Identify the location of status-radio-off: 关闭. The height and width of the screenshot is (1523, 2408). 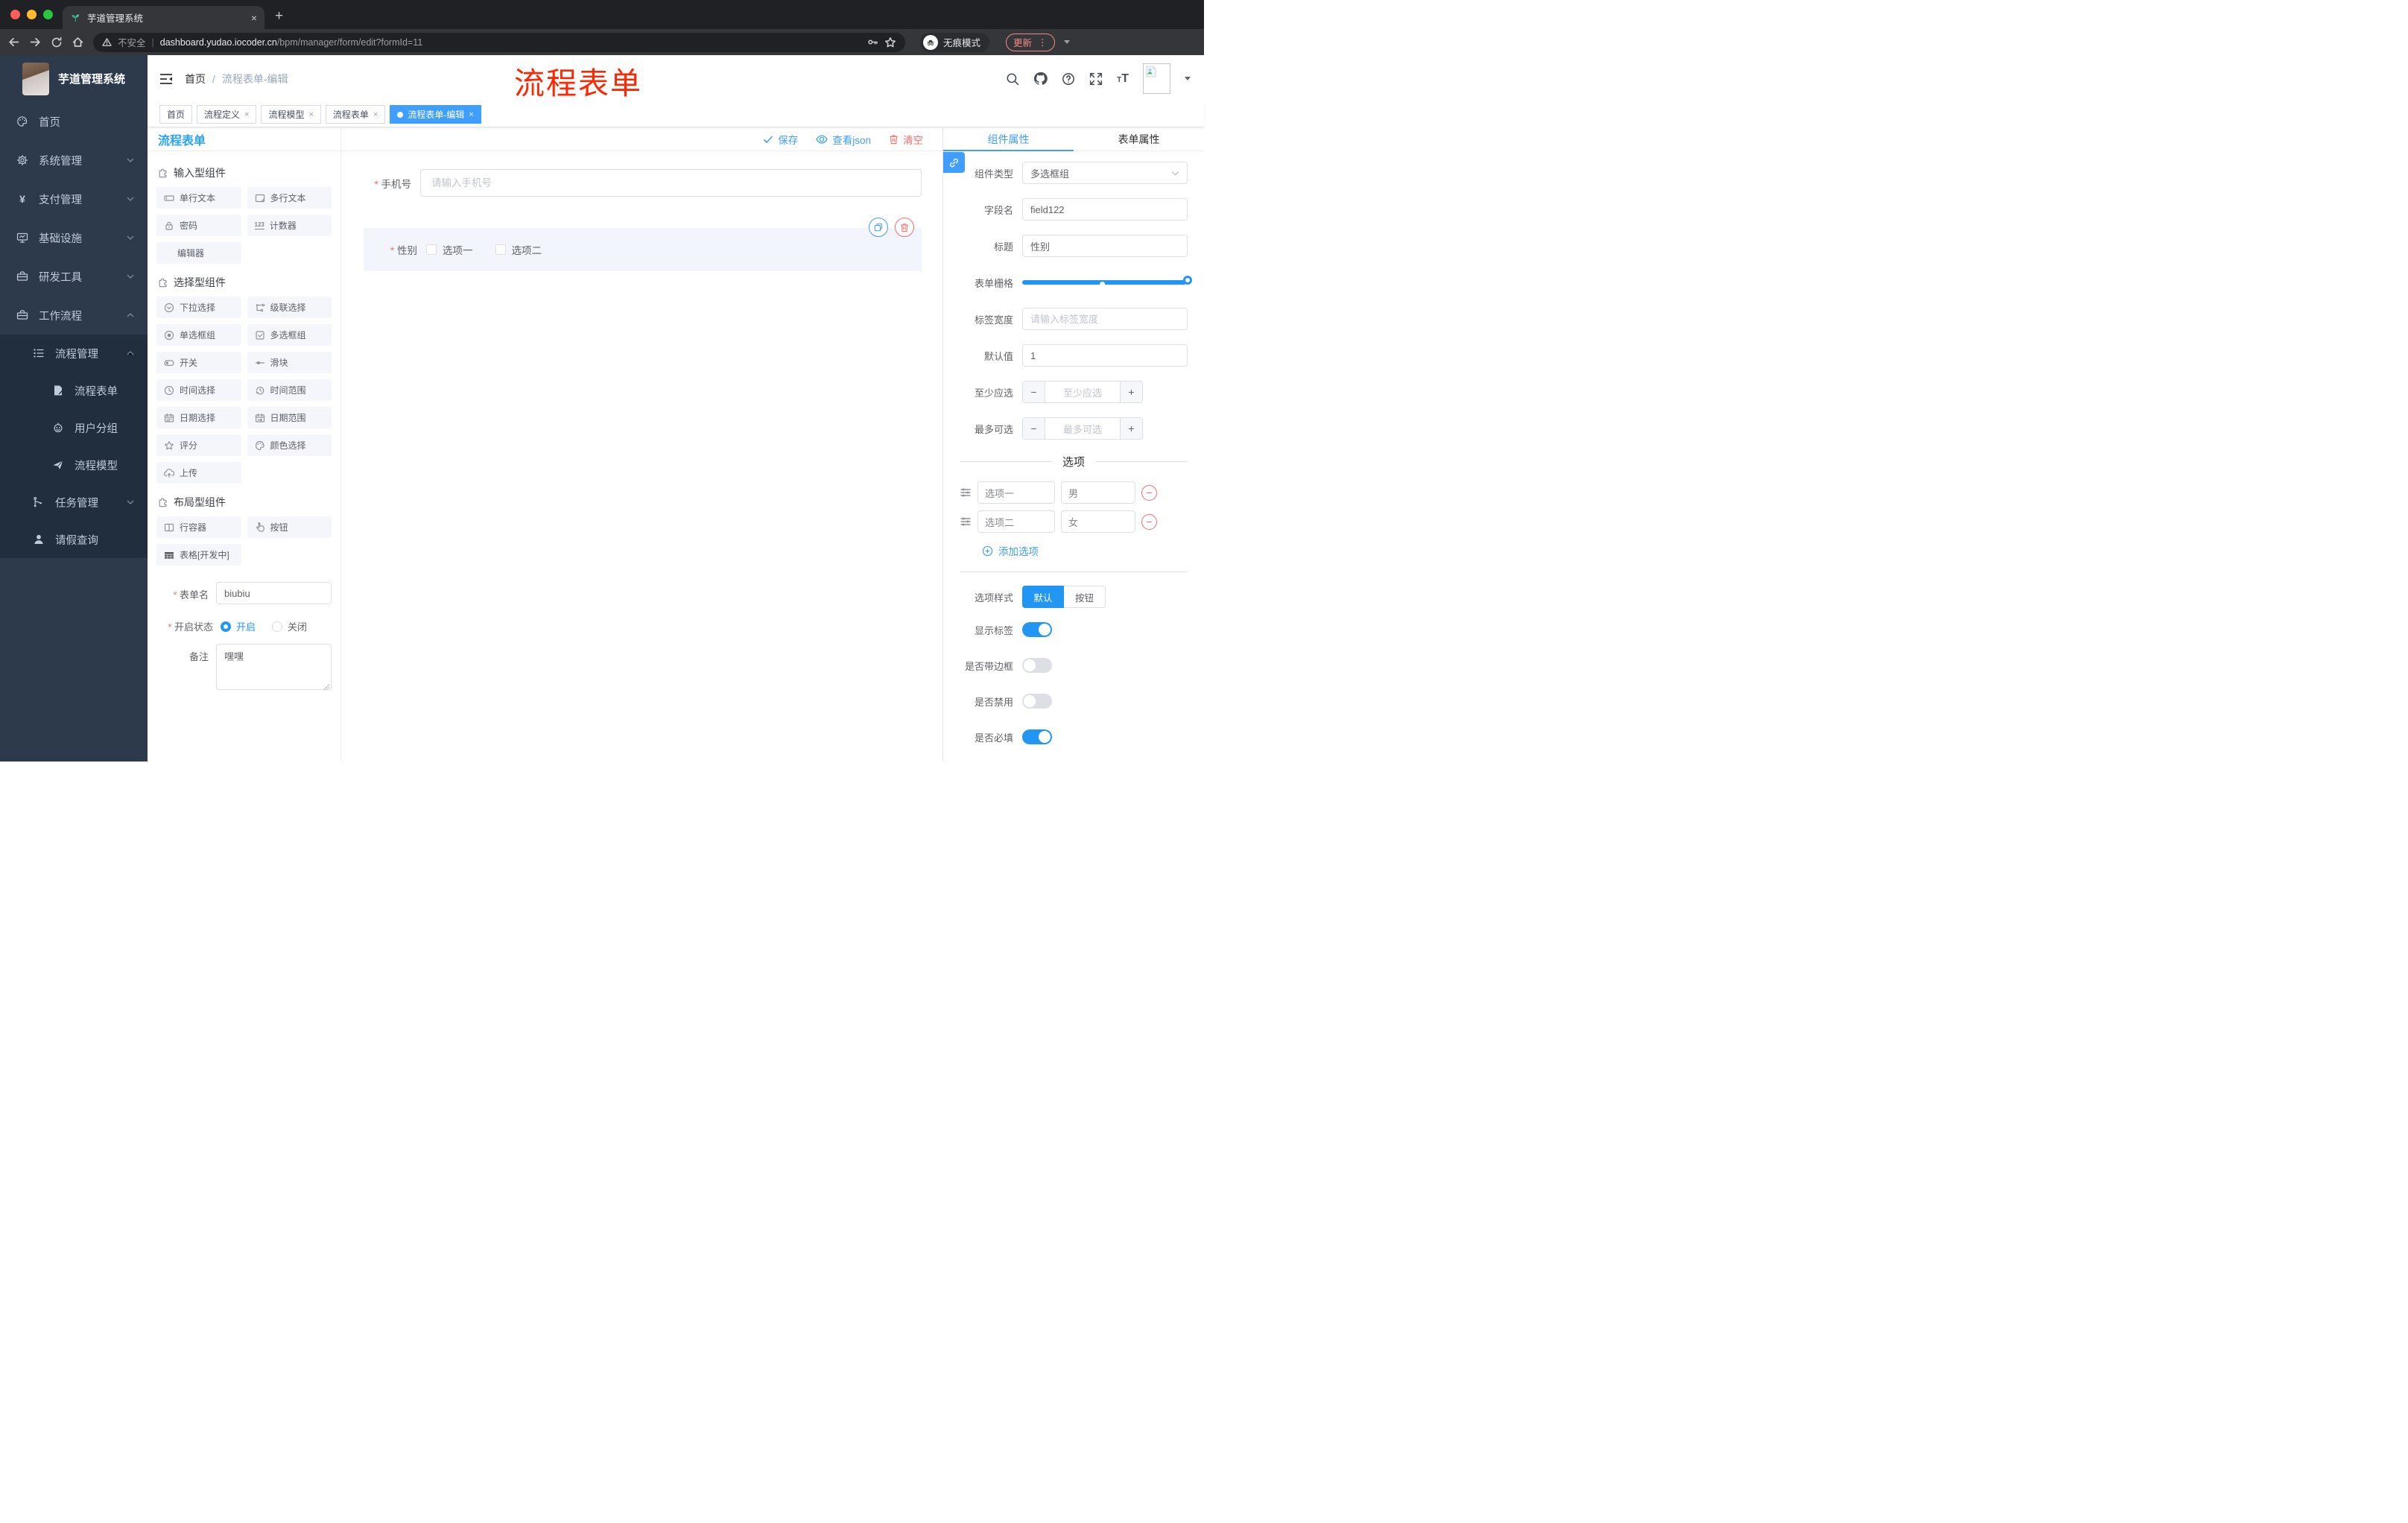
(289, 626).